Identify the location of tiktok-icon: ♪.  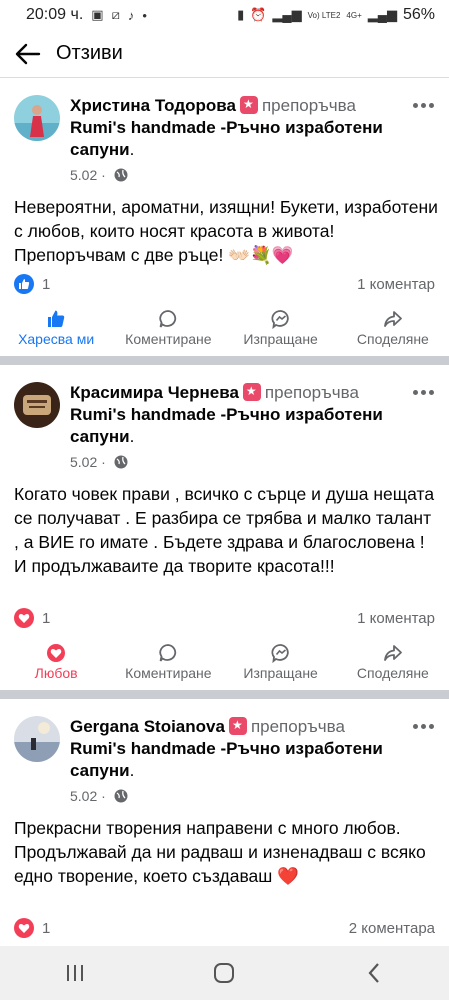
(131, 15).